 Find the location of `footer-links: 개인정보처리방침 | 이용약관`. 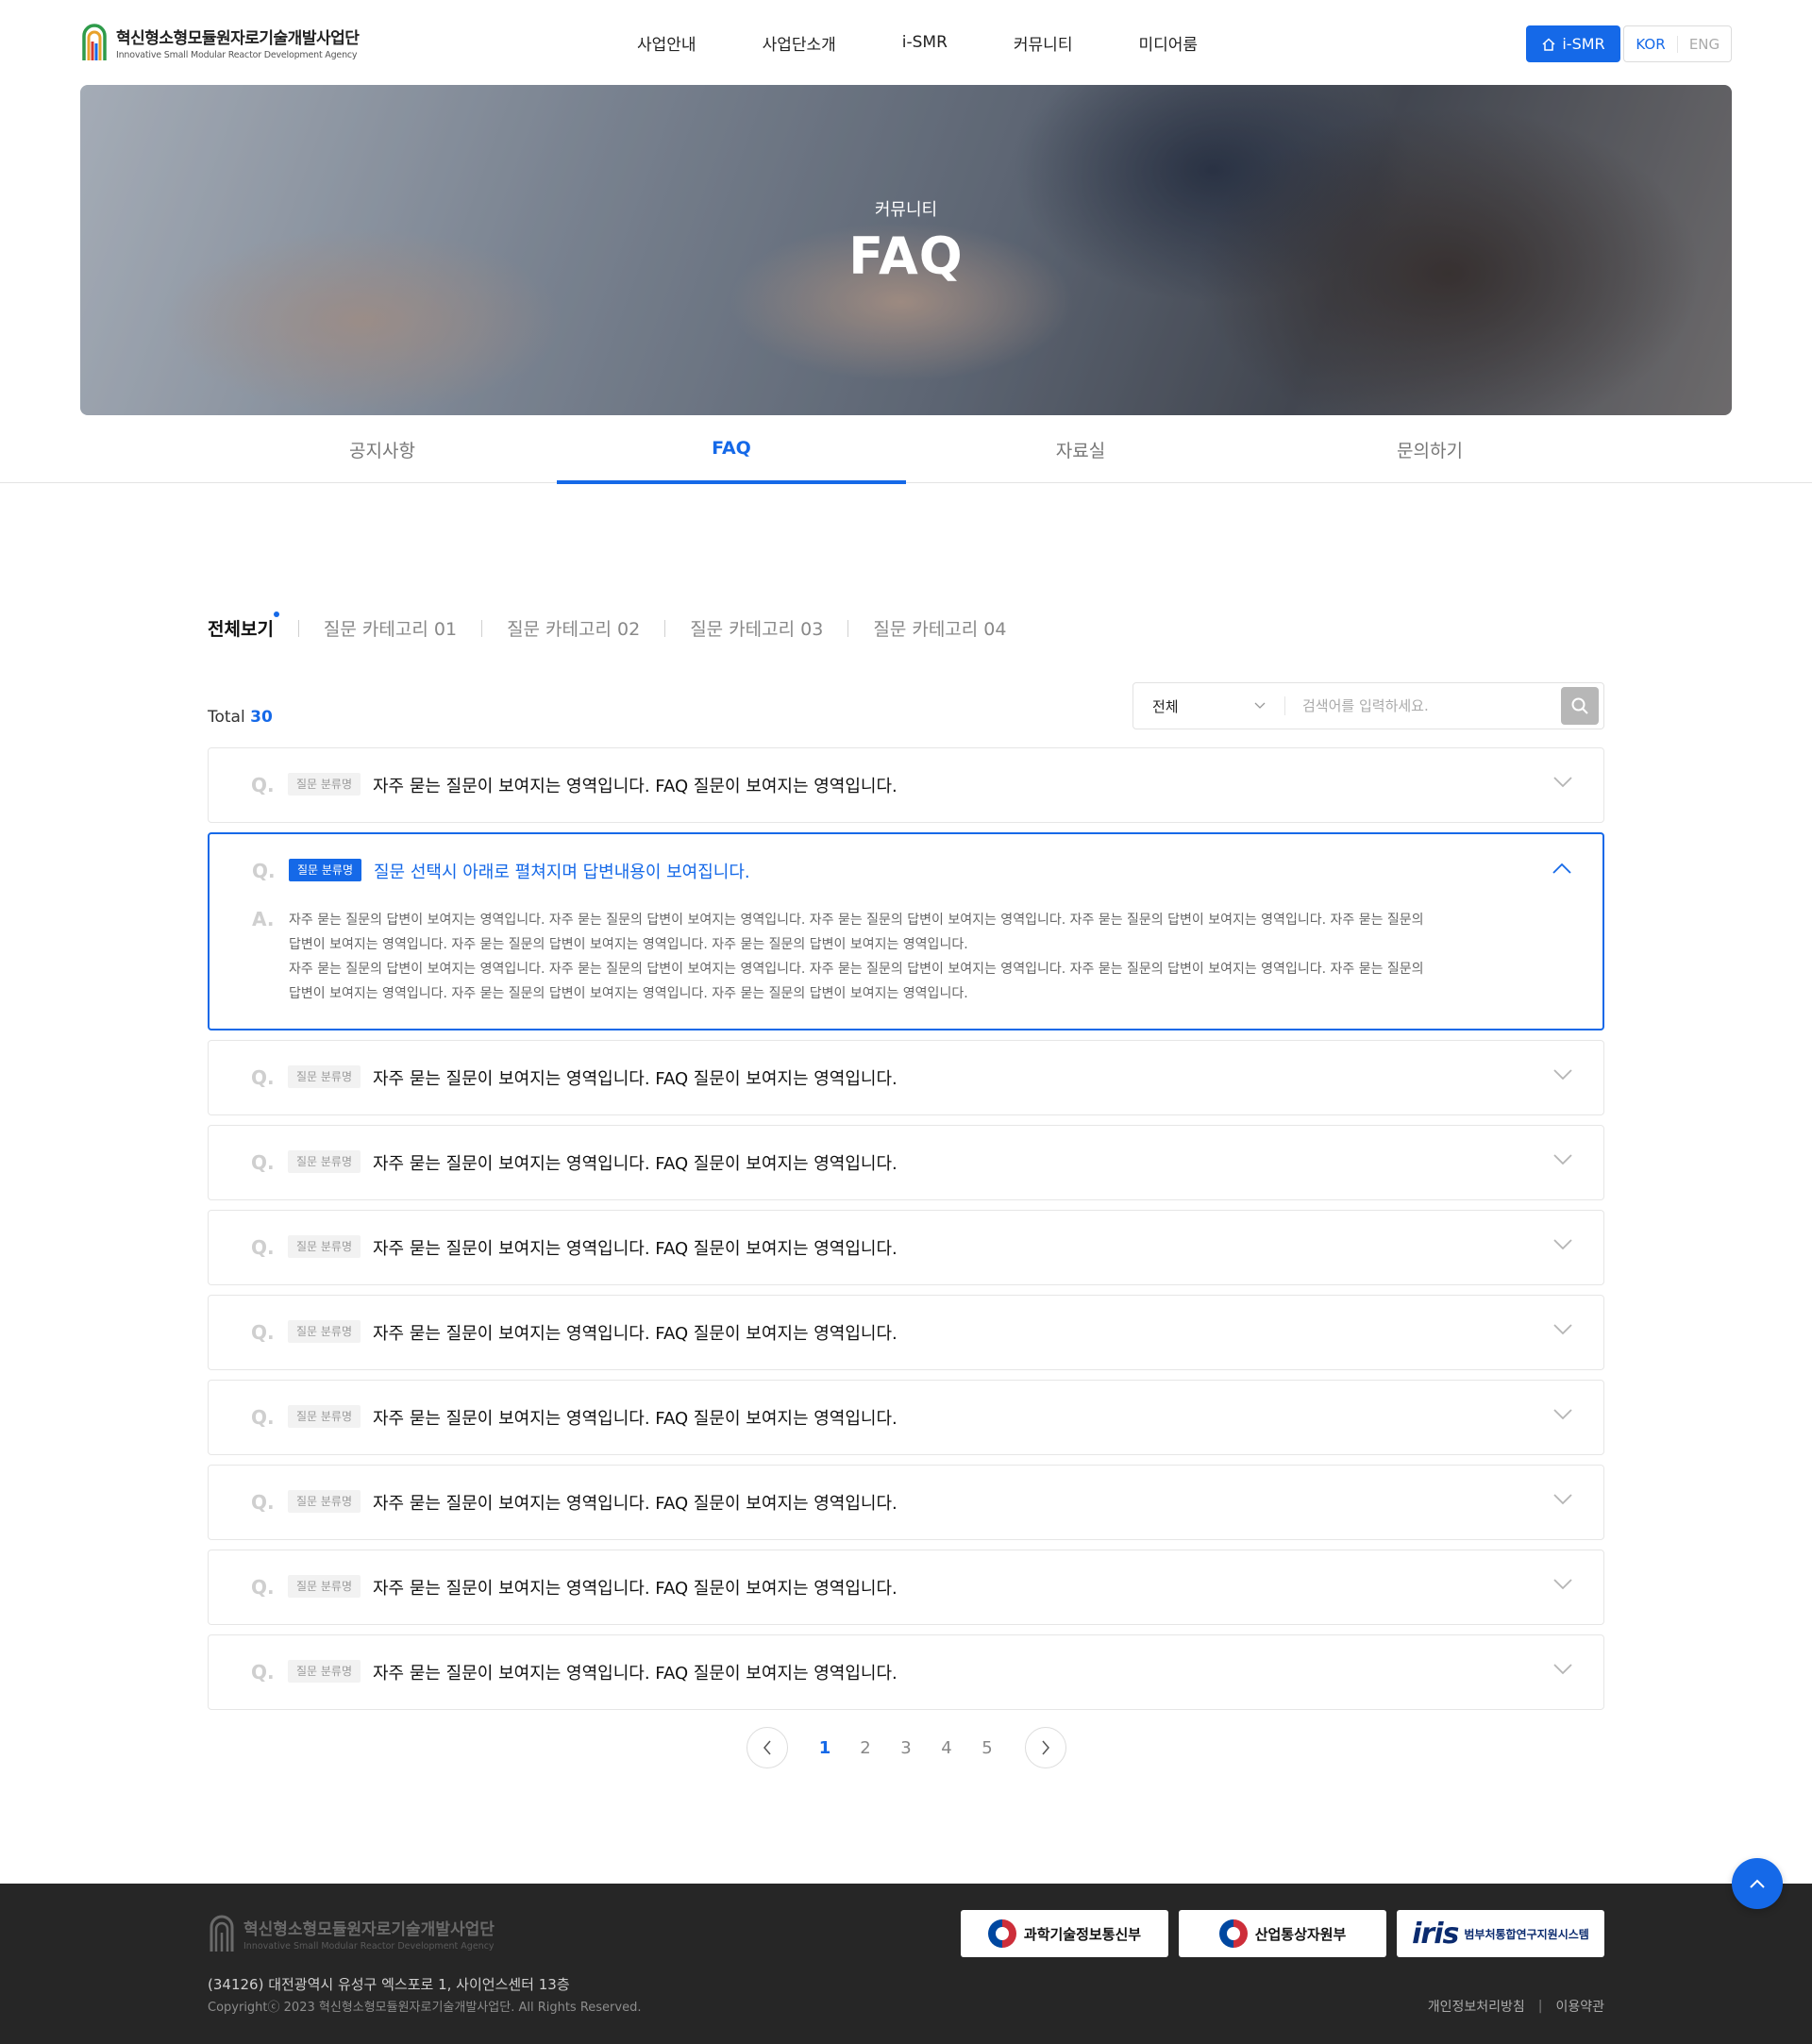

footer-links: 개인정보처리방침 | 이용약관 is located at coordinates (1516, 2007).